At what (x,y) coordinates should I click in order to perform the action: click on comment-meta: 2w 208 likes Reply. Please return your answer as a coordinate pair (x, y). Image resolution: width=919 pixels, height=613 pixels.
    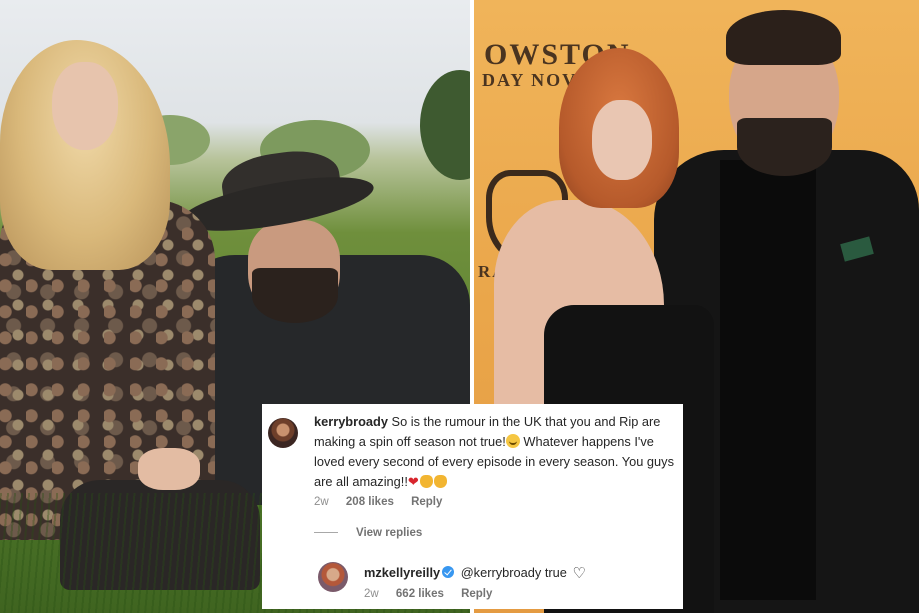
    Looking at the image, I should click on (385, 502).